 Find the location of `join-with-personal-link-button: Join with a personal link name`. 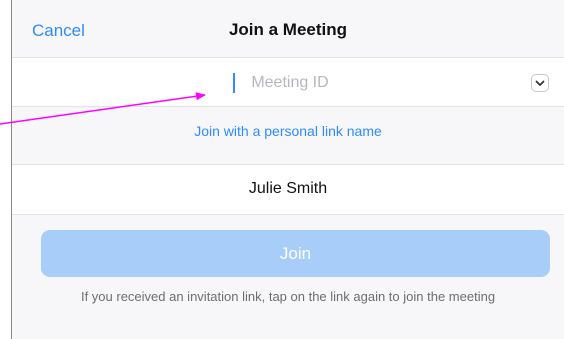

join-with-personal-link-button: Join with a personal link name is located at coordinates (288, 131).